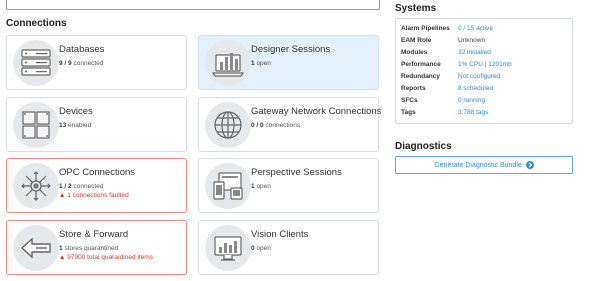  I want to click on row-key: Performance, so click(421, 64).